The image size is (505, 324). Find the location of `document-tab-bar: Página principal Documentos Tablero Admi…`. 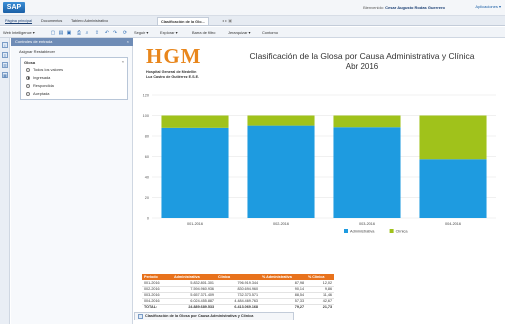

document-tab-bar: Página principal Documentos Tablero Admi… is located at coordinates (252, 21).